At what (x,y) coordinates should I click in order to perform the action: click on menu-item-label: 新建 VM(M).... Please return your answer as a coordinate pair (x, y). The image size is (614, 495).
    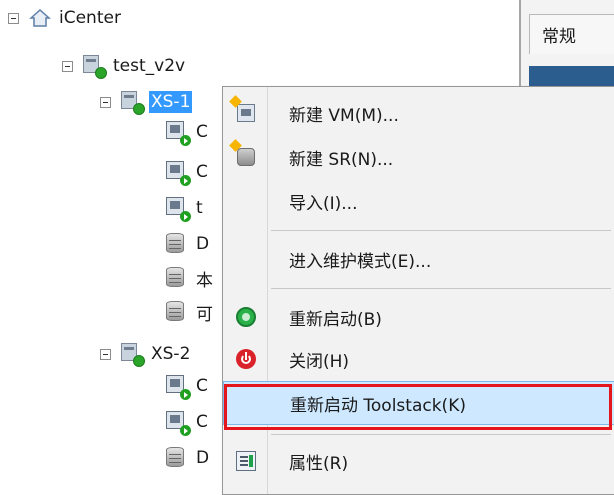
    Looking at the image, I should click on (344, 115).